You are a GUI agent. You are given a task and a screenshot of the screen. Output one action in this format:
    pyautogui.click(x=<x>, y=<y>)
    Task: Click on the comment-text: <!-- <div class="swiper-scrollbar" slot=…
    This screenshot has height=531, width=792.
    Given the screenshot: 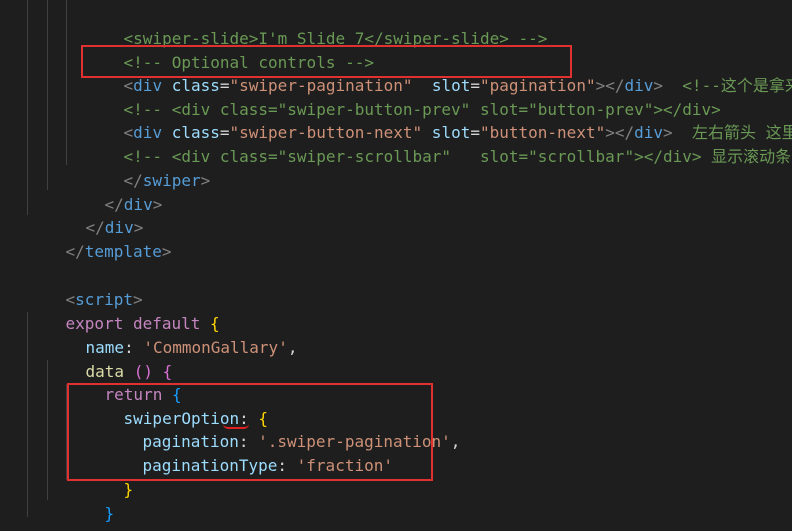 What is the action you would take?
    pyautogui.click(x=457, y=156)
    